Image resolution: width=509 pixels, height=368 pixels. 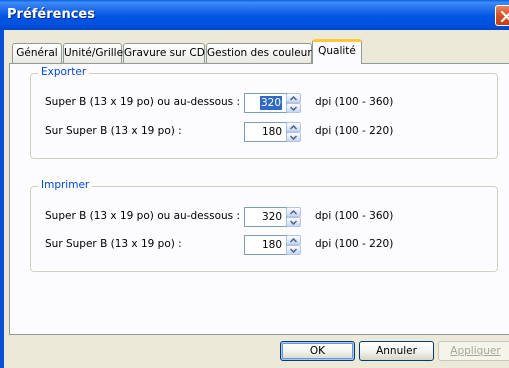 I want to click on ok-button: OK, so click(x=317, y=351).